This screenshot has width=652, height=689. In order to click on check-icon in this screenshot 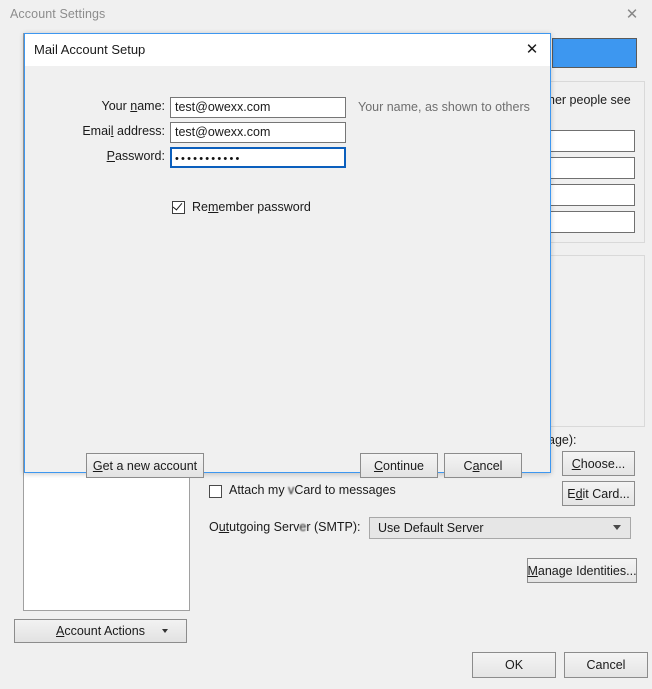, I will do `click(177, 205)`.